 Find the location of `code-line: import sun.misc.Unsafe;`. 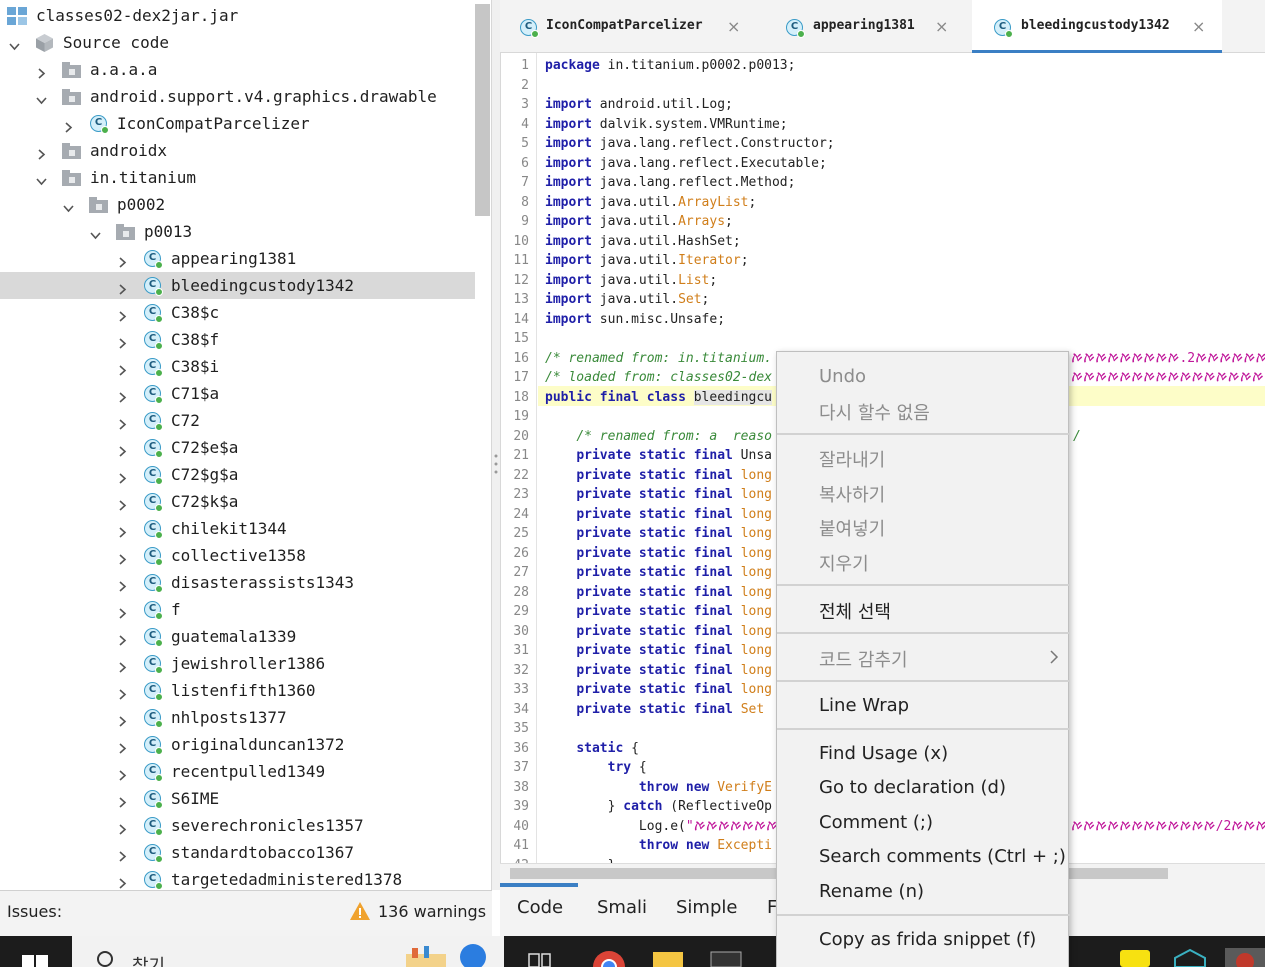

code-line: import sun.misc.Unsafe; is located at coordinates (635, 320).